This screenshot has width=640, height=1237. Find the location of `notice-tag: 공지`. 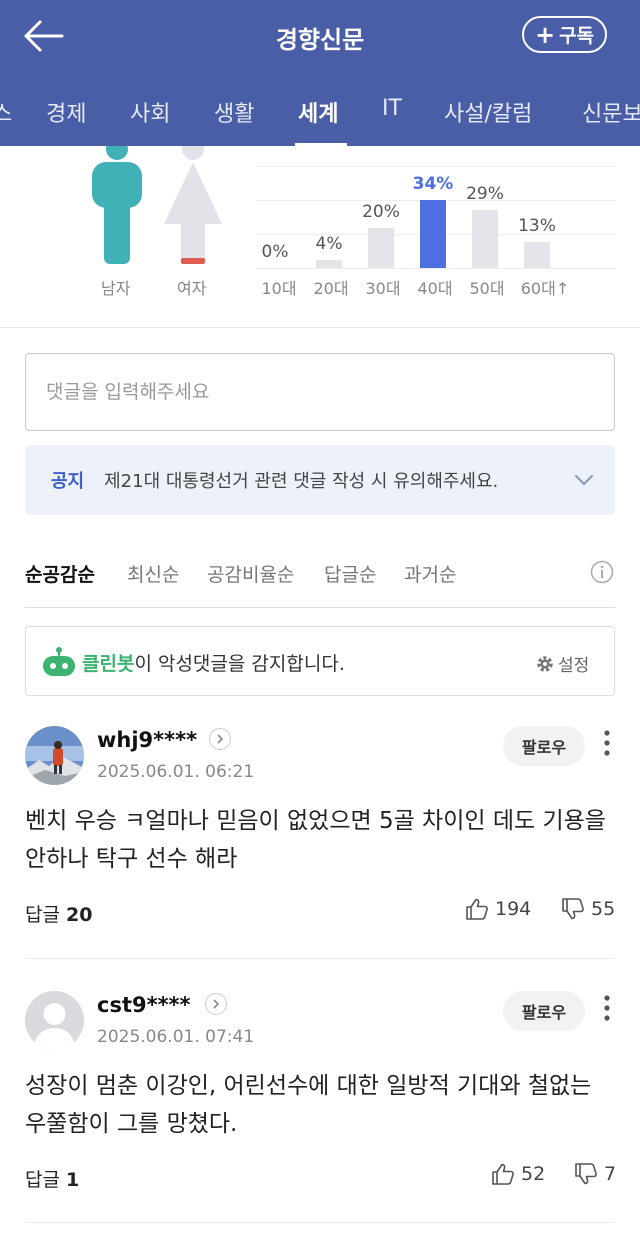

notice-tag: 공지 is located at coordinates (68, 481).